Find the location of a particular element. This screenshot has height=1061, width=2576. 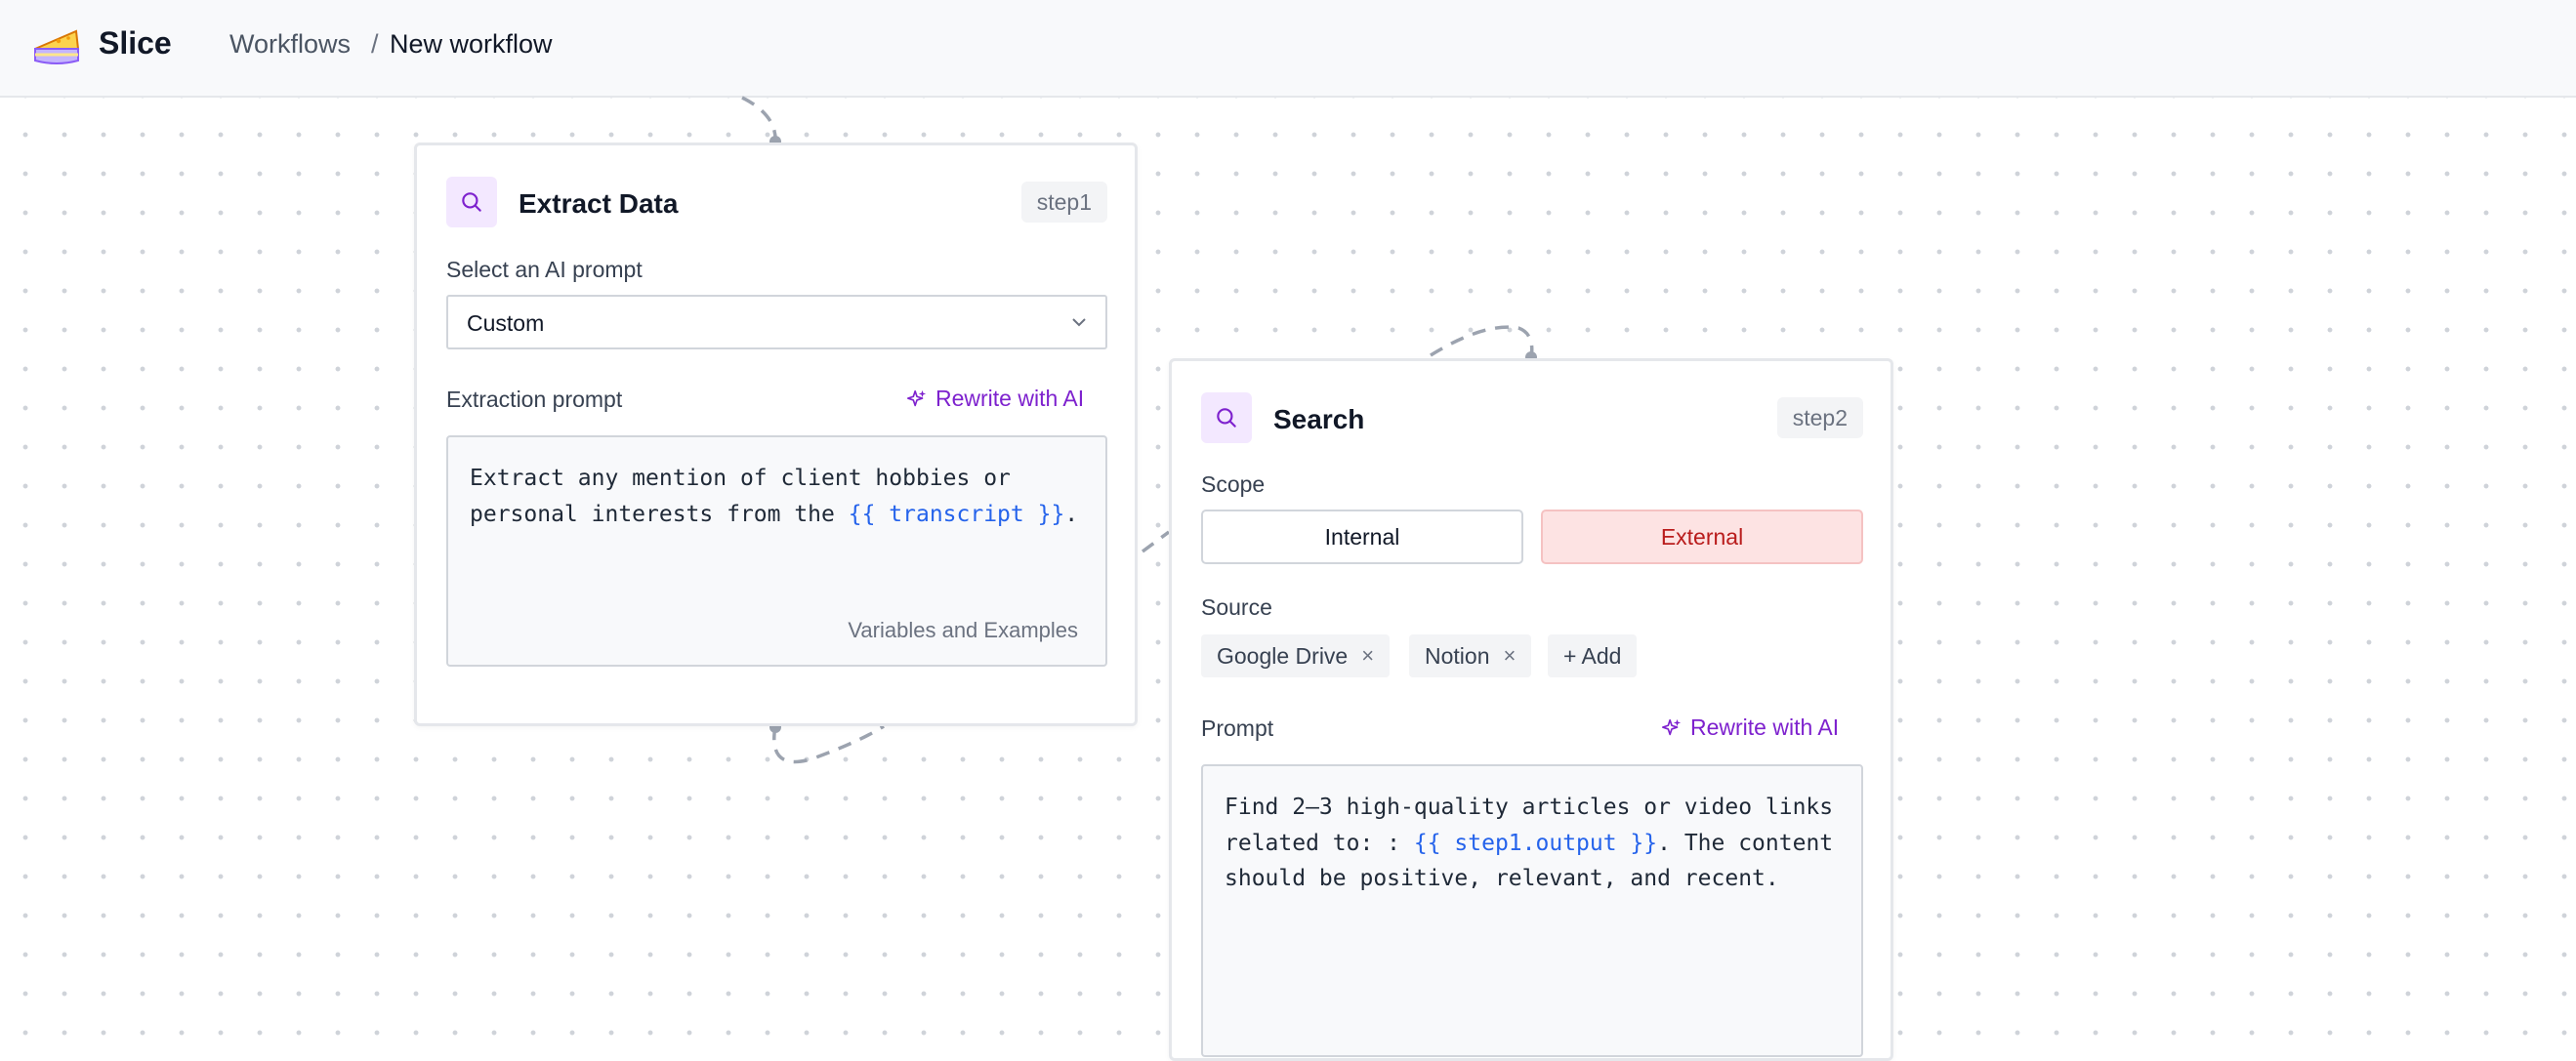

node-title: Extract Data is located at coordinates (599, 203).